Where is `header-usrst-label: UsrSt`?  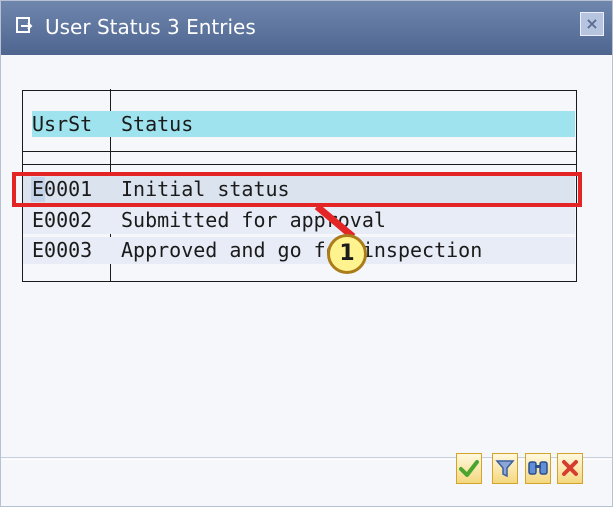 header-usrst-label: UsrSt is located at coordinates (62, 124).